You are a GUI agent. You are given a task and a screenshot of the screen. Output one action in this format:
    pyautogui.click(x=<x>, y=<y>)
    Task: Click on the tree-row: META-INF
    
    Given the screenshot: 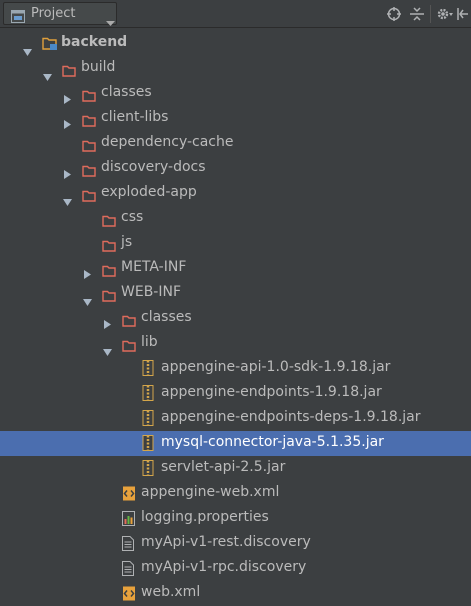 What is the action you would take?
    pyautogui.click(x=235, y=268)
    